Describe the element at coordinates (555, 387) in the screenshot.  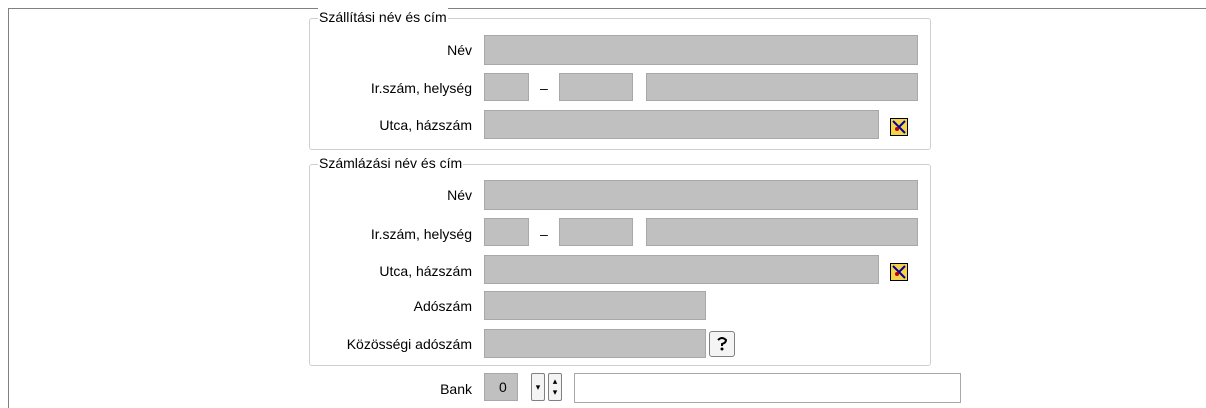
I see `spinner-icon: ▴ ▾` at that location.